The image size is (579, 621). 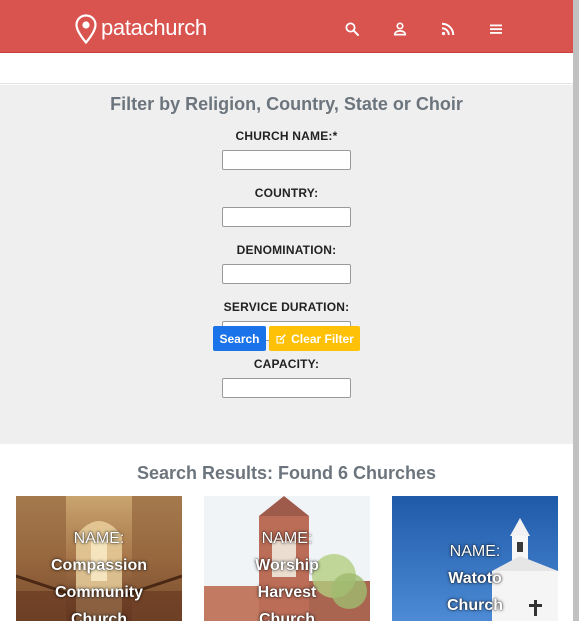 I want to click on card-name: NAME: Worship Harvest Church, so click(x=287, y=573).